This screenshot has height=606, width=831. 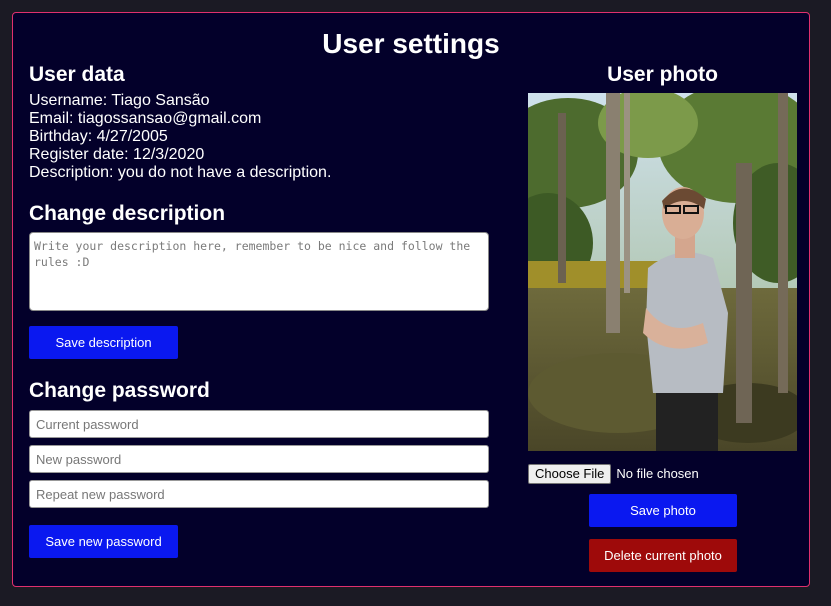 I want to click on save-description-button: Save description, so click(x=103, y=342).